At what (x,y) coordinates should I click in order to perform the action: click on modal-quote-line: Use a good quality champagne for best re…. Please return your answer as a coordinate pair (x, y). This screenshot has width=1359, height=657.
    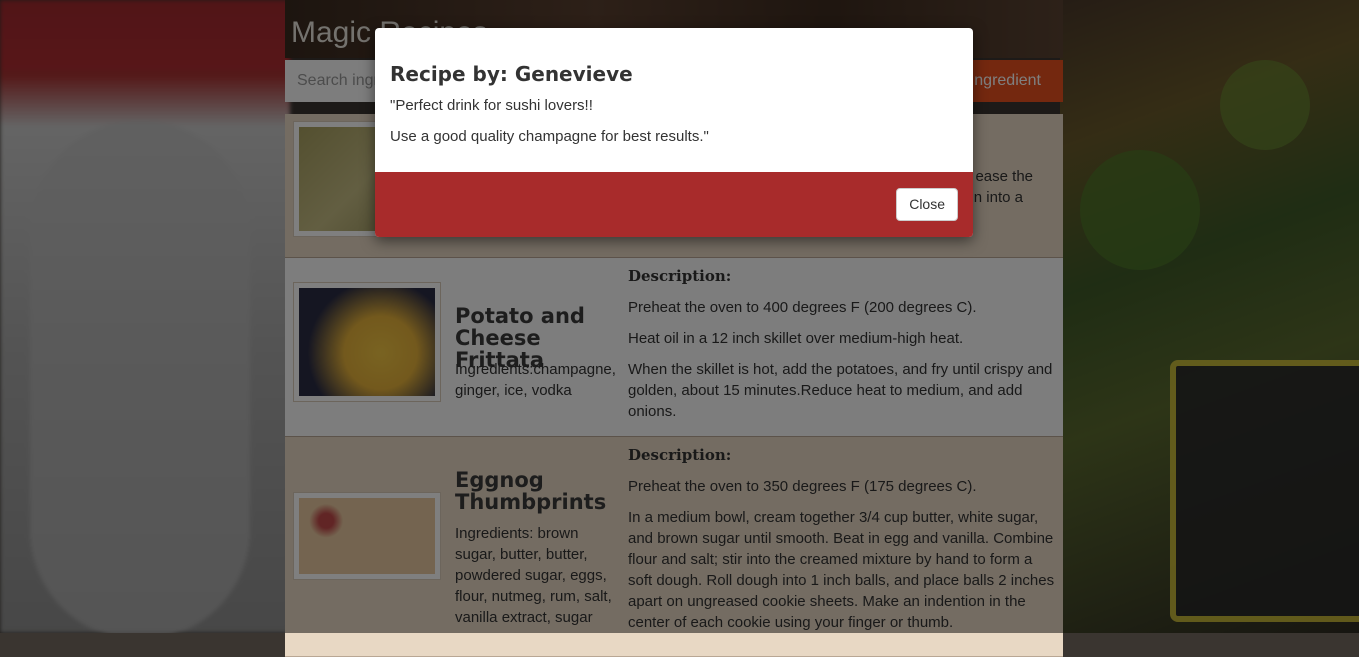
    Looking at the image, I should click on (549, 136).